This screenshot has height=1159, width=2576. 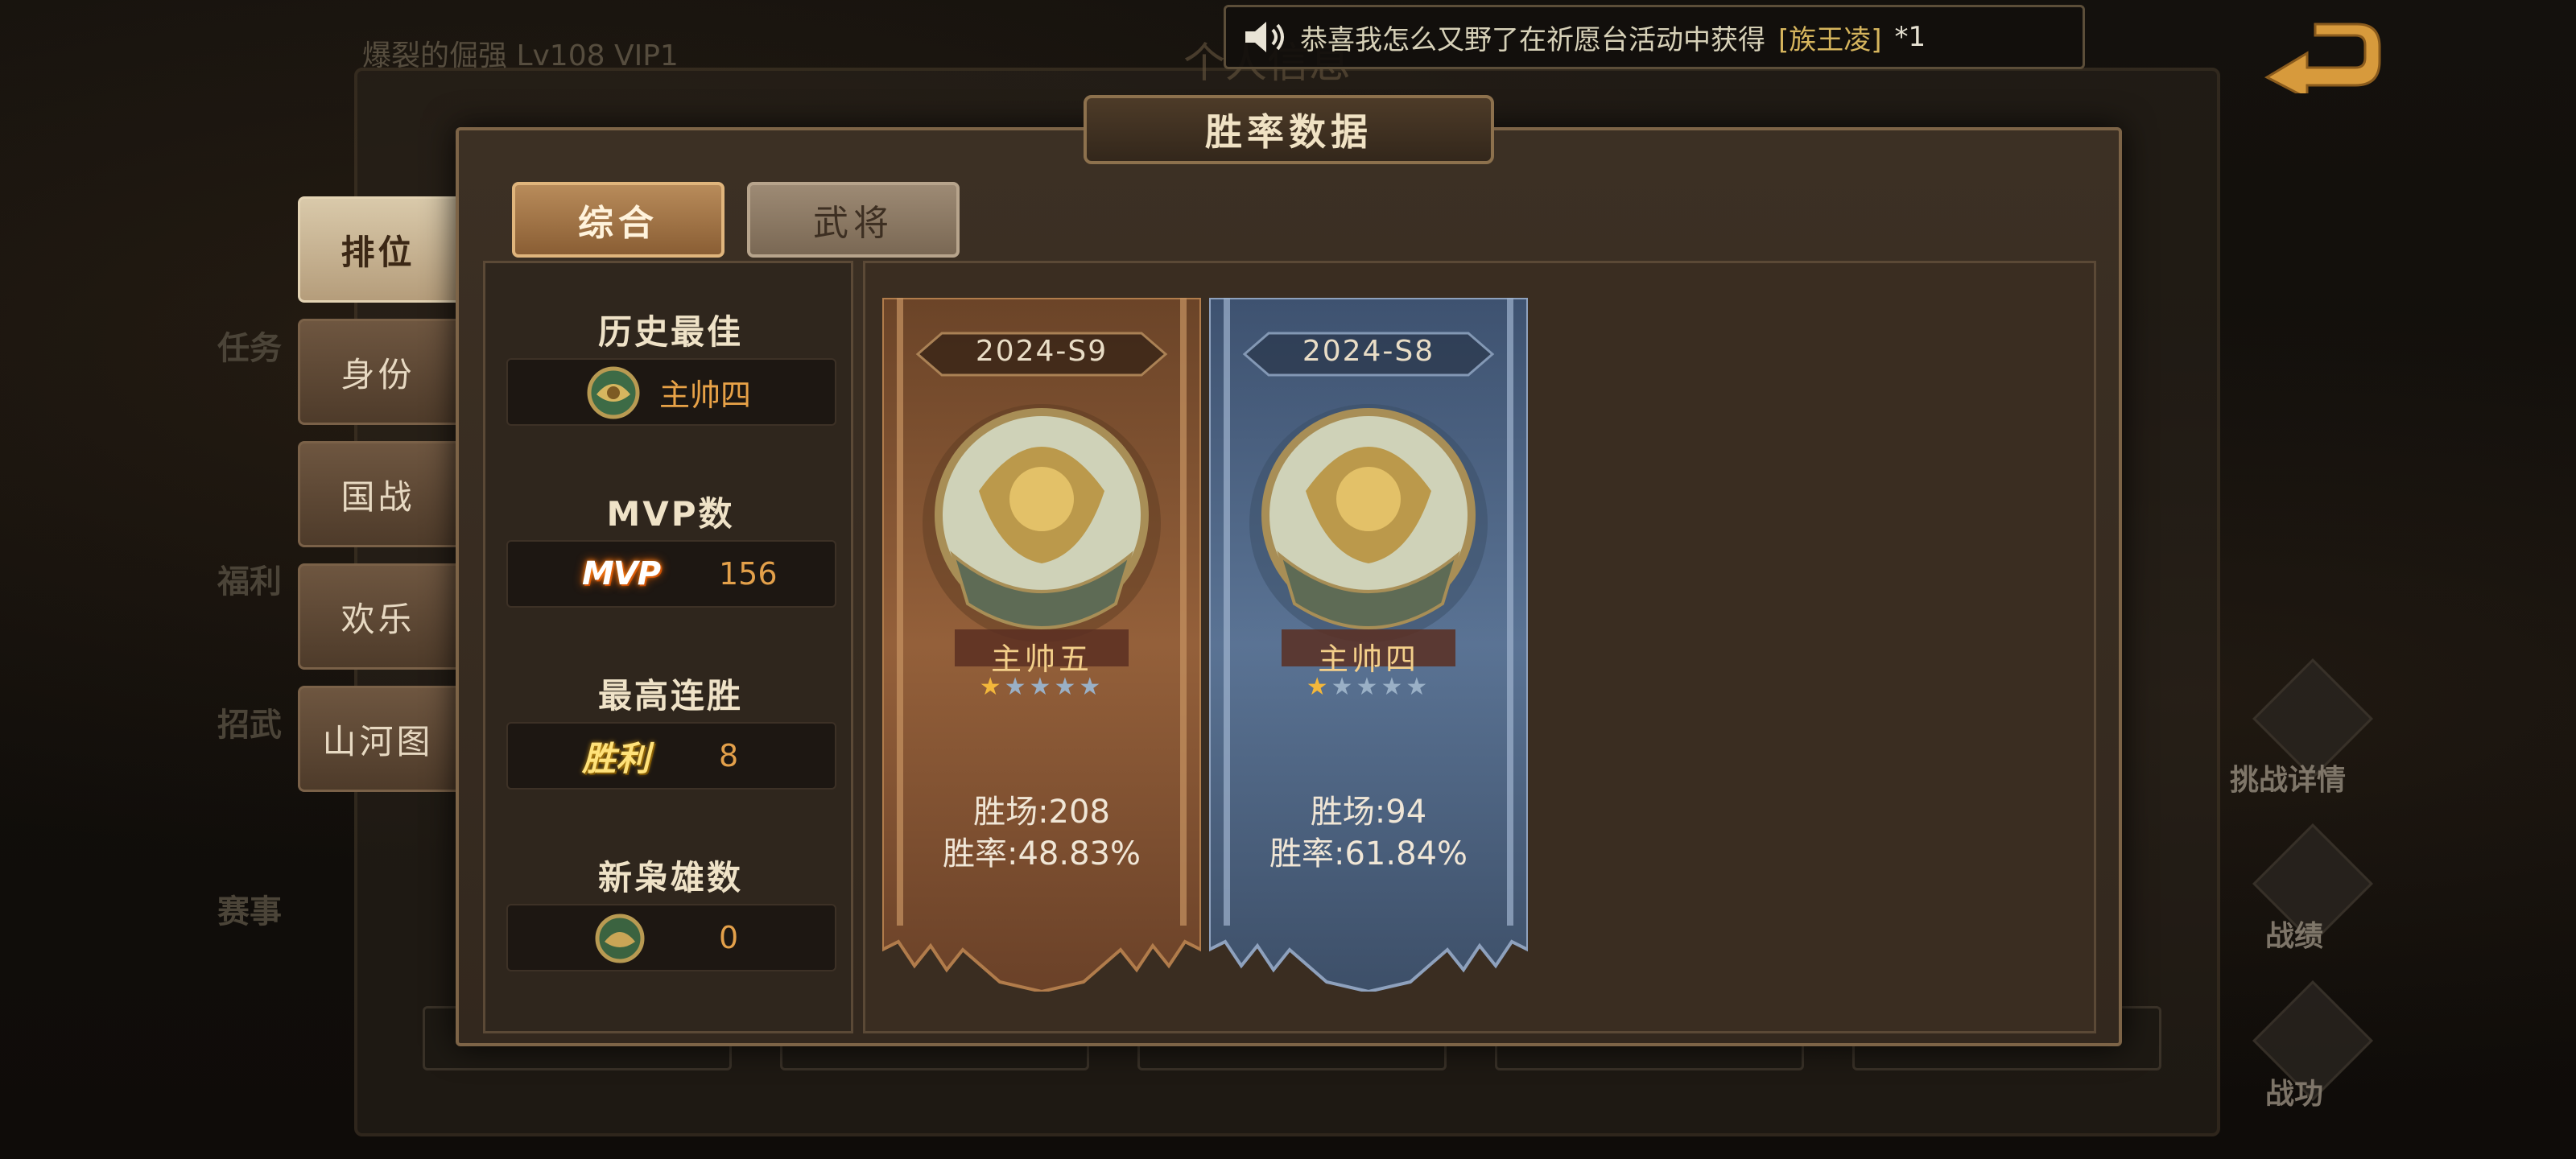 What do you see at coordinates (1041, 351) in the screenshot?
I see `season-label: 2024-S9` at bounding box center [1041, 351].